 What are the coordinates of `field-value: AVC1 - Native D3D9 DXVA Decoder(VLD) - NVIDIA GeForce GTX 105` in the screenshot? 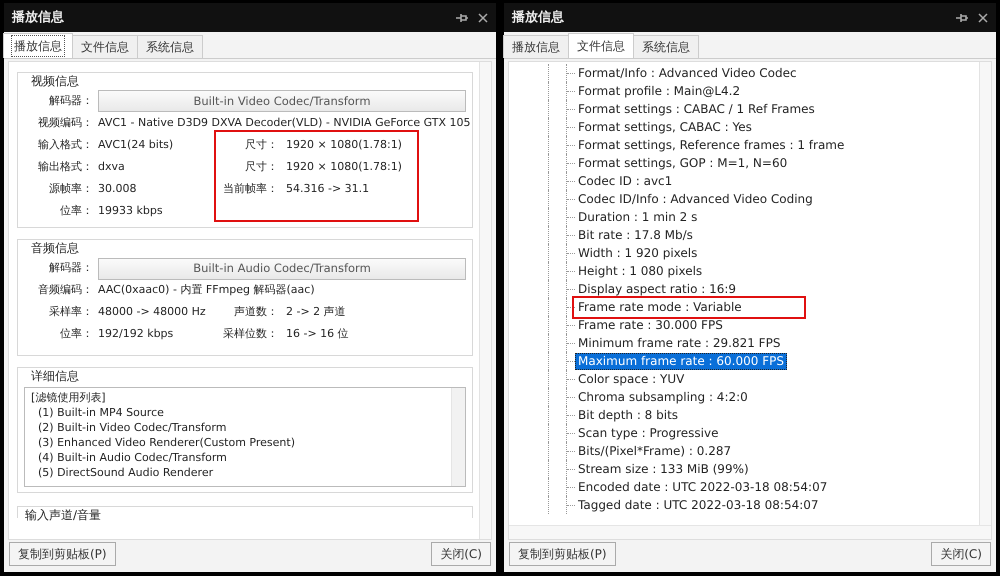 It's located at (284, 123).